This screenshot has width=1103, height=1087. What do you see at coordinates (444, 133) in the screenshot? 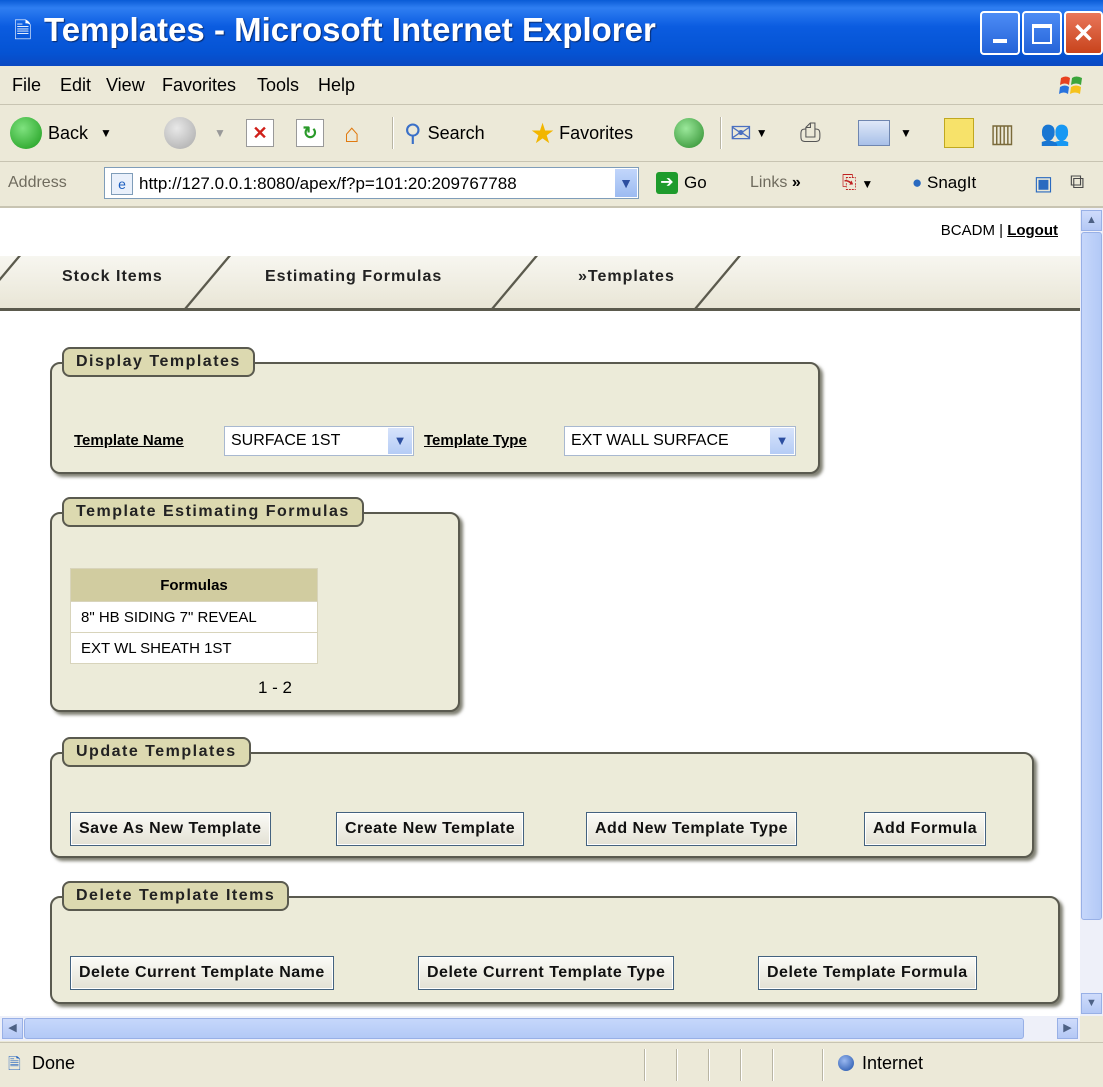
I see `search-button: ⚲ Search` at bounding box center [444, 133].